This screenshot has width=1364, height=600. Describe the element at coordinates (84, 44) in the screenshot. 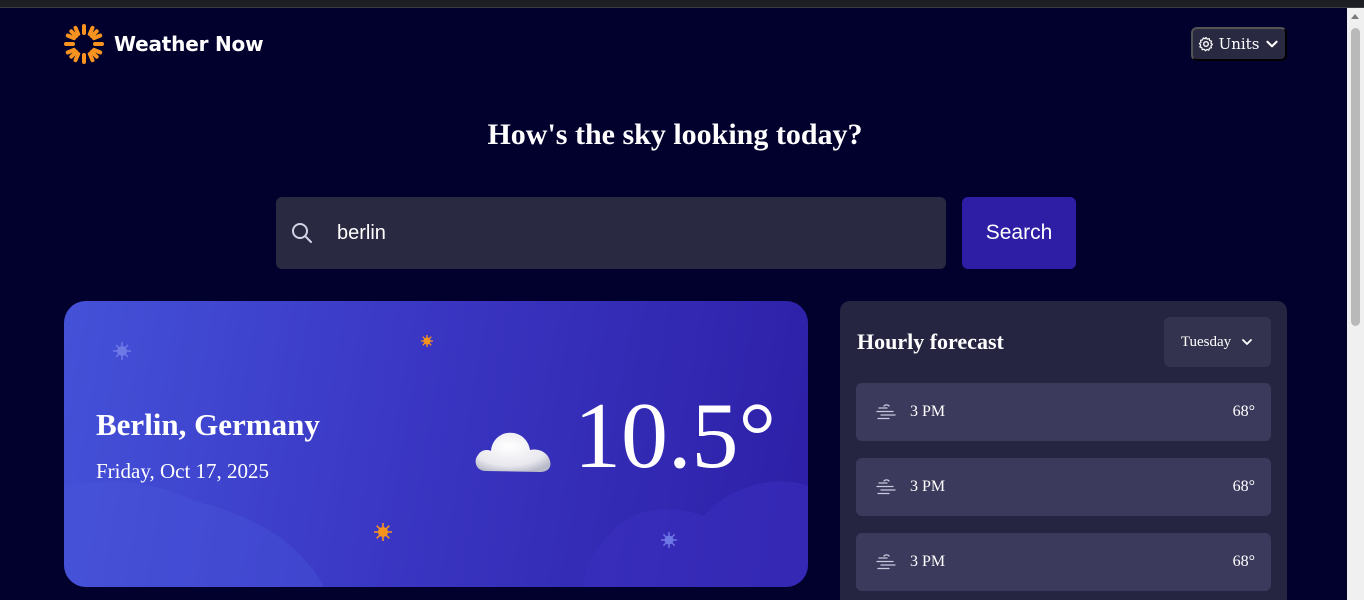

I see `sun-logo-icon` at that location.